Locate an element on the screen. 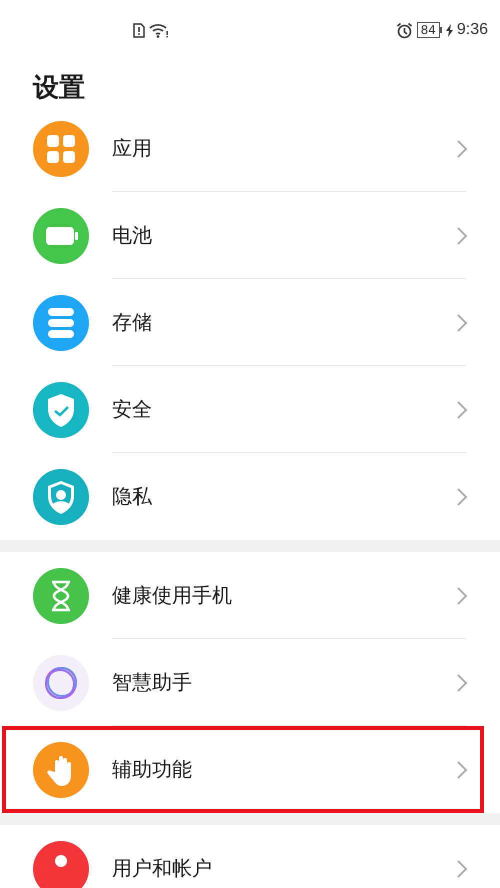 The width and height of the screenshot is (500, 888). settings-item: 存储 is located at coordinates (250, 322).